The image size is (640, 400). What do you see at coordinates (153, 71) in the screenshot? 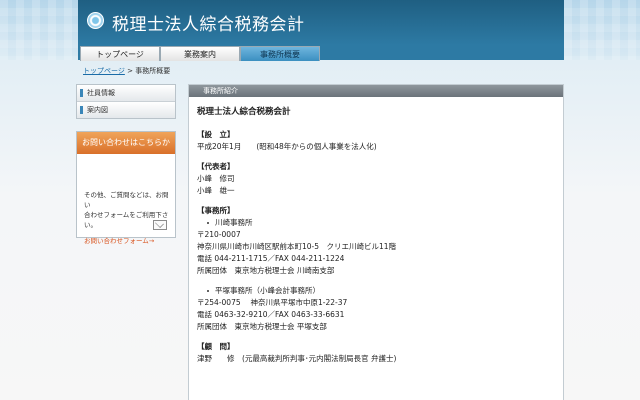
I see `breadcrumb-current: 事務所概要` at bounding box center [153, 71].